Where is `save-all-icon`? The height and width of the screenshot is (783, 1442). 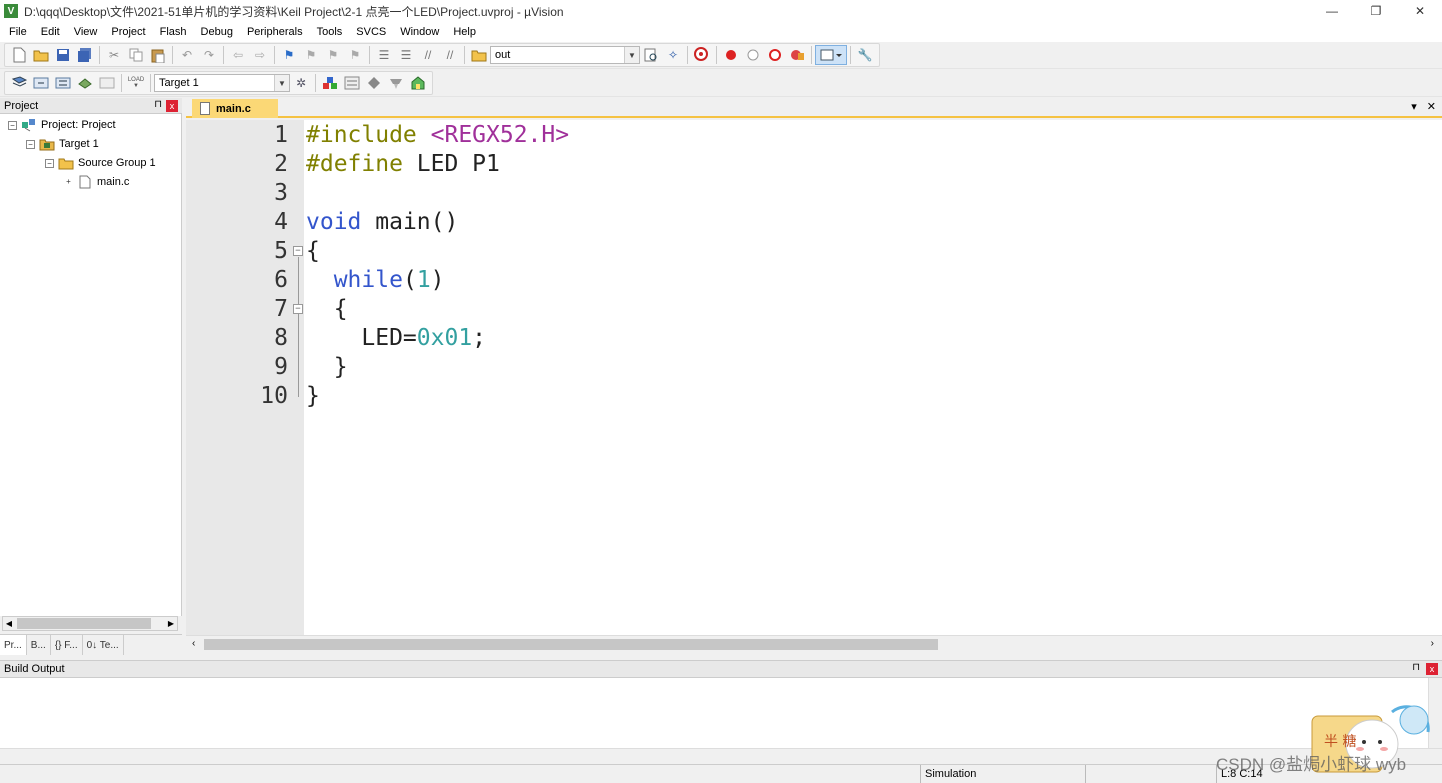
save-all-icon is located at coordinates (85, 55).